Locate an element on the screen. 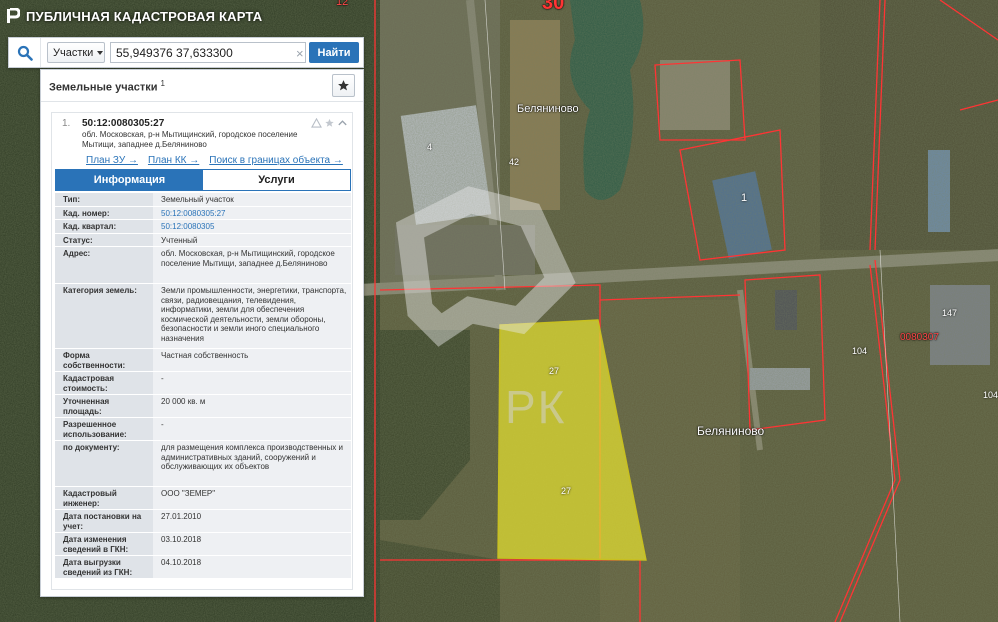 The height and width of the screenshot is (622, 998). chevron-down-icon is located at coordinates (100, 52).